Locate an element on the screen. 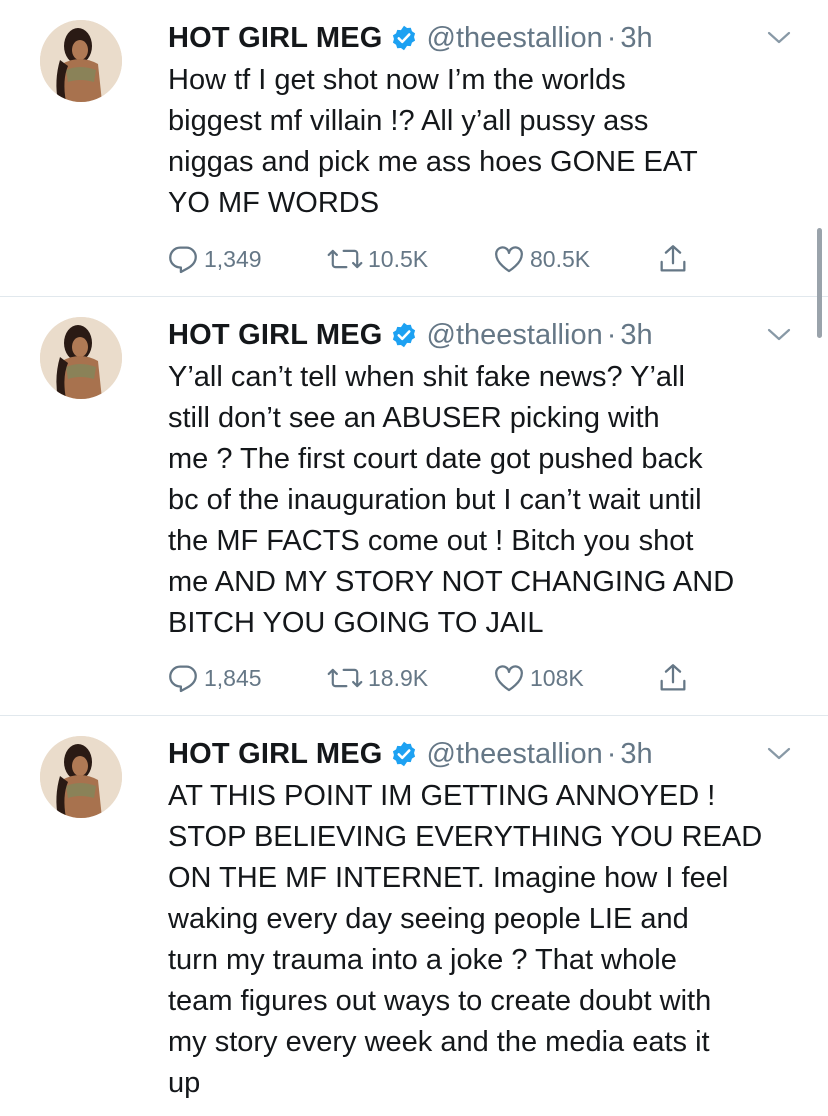 This screenshot has width=828, height=1116. like-button: 108K is located at coordinates (538, 678).